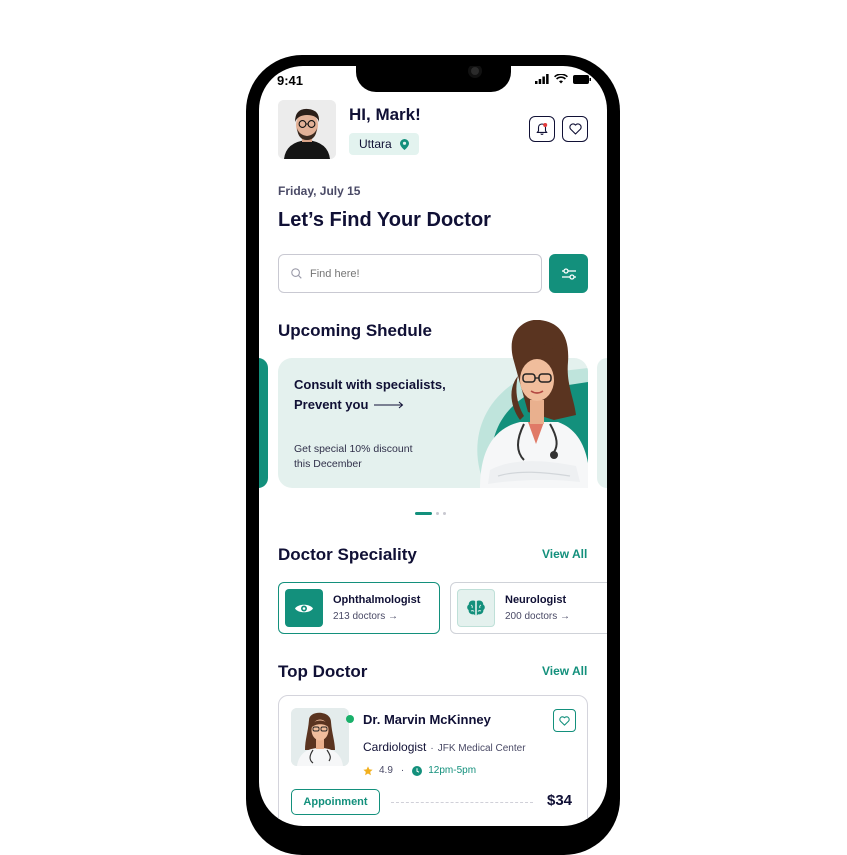 The image size is (847, 855). I want to click on doctor-favorite-button, so click(564, 720).